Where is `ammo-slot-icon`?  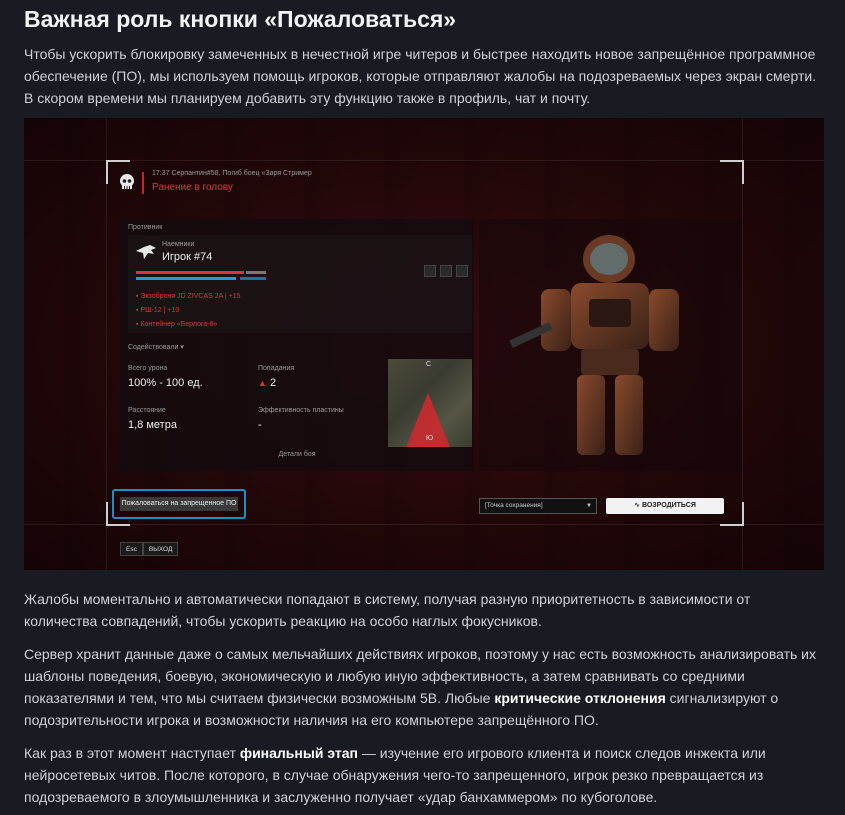 ammo-slot-icon is located at coordinates (446, 271).